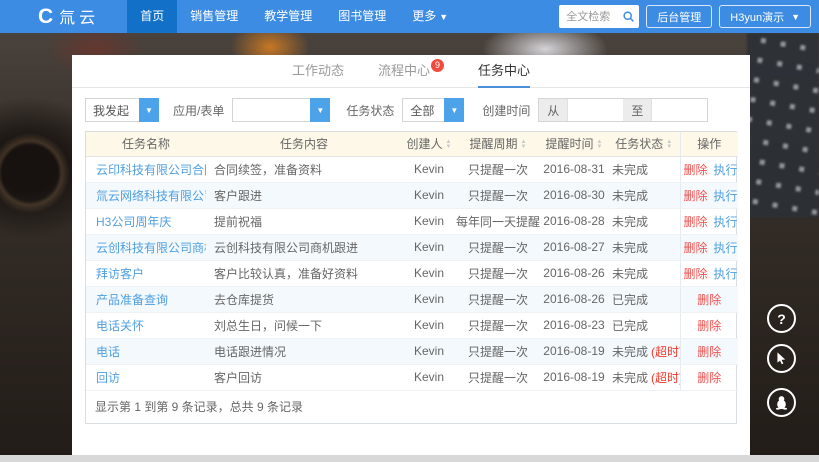 The image size is (819, 462). What do you see at coordinates (781, 402) in the screenshot?
I see `qq-contact-button` at bounding box center [781, 402].